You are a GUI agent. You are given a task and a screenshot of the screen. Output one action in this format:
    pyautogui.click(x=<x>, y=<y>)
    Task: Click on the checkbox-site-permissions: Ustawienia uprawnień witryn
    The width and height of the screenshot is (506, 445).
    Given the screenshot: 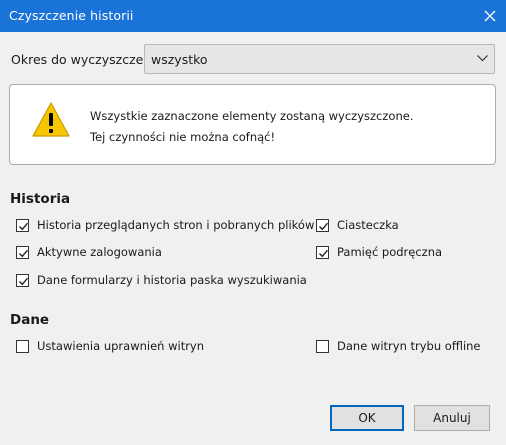 What is the action you would take?
    pyautogui.click(x=110, y=346)
    